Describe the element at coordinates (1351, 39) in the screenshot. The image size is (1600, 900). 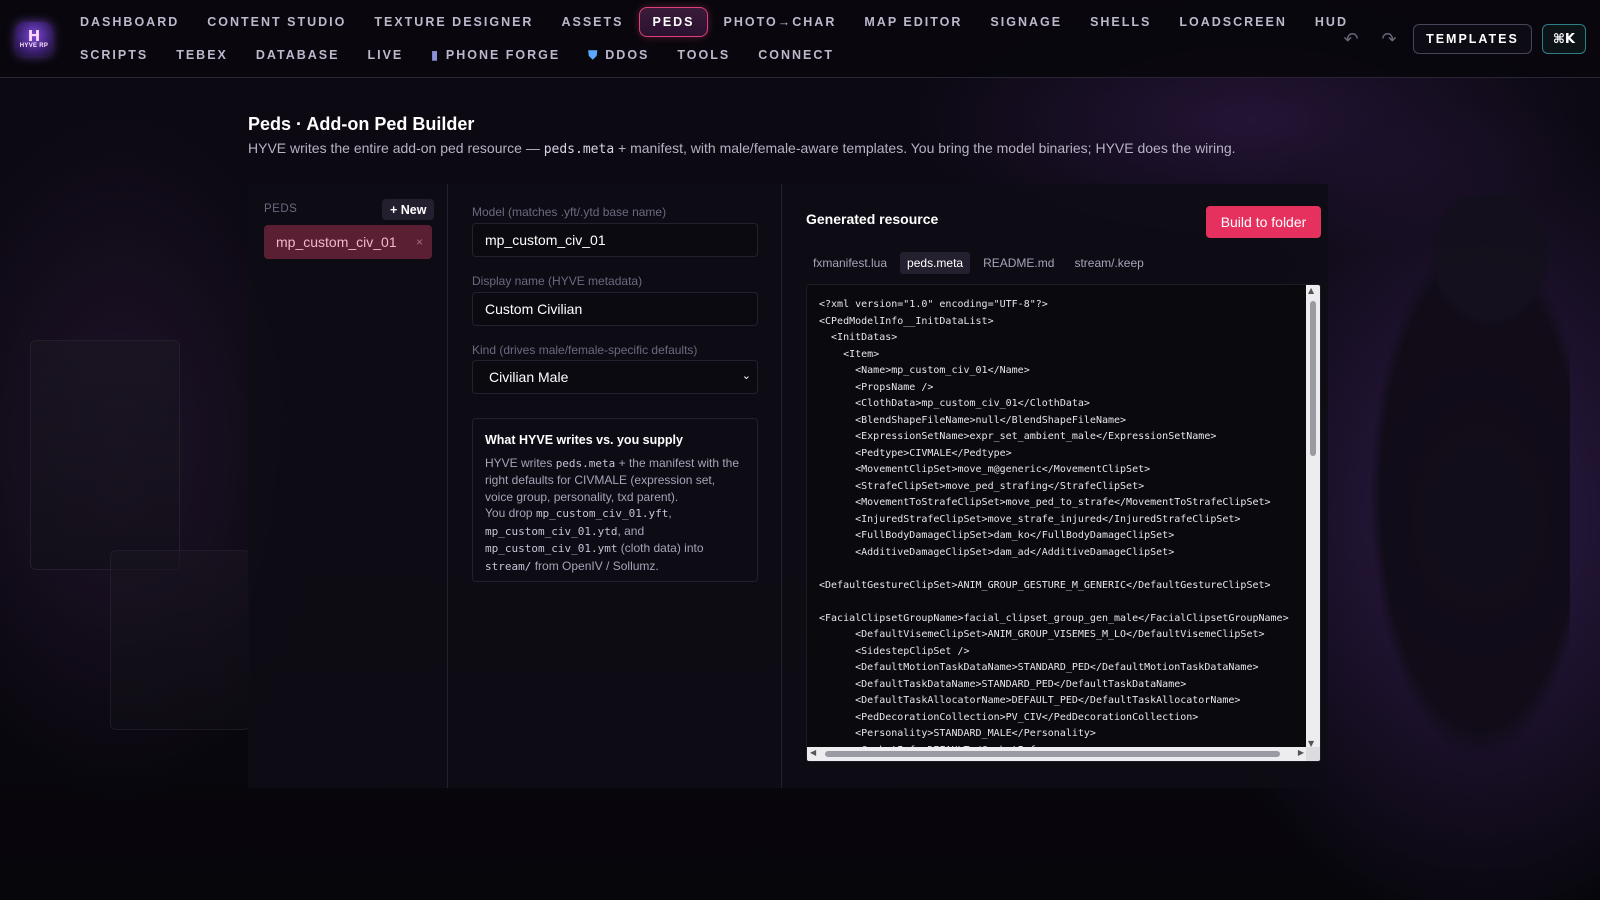
I see `undo-icon: ↶` at that location.